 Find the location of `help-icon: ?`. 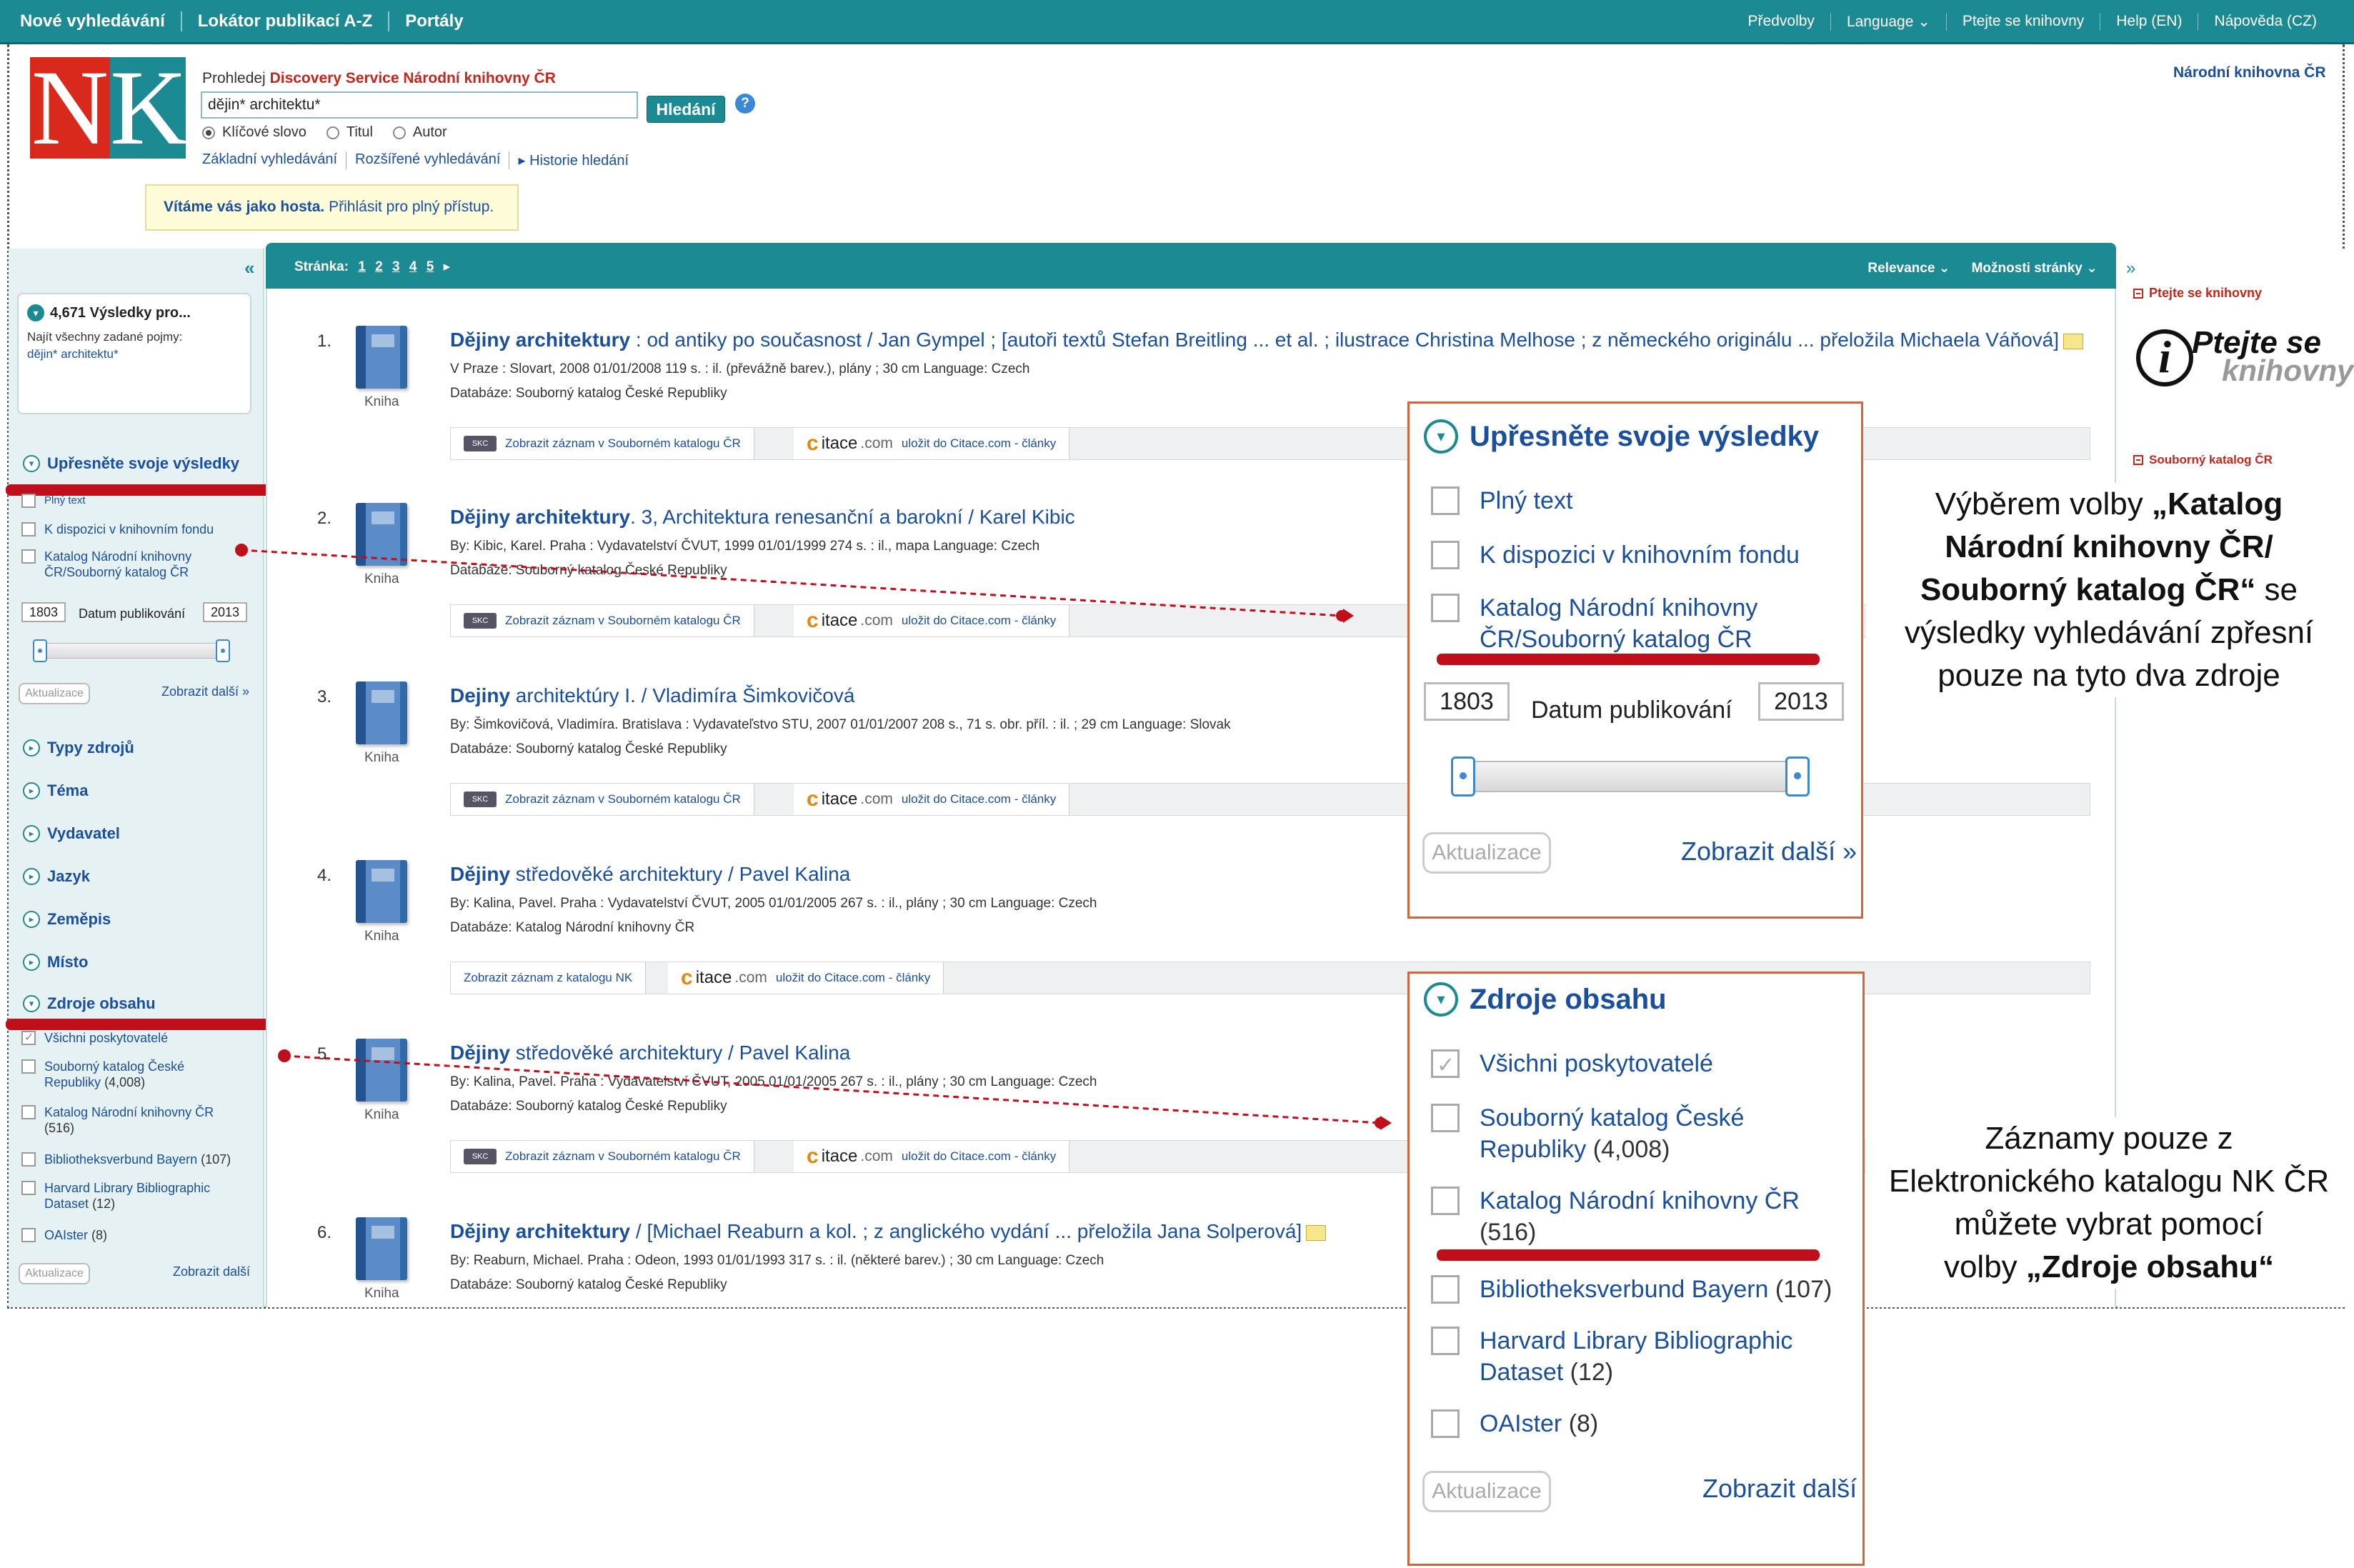

help-icon: ? is located at coordinates (745, 104).